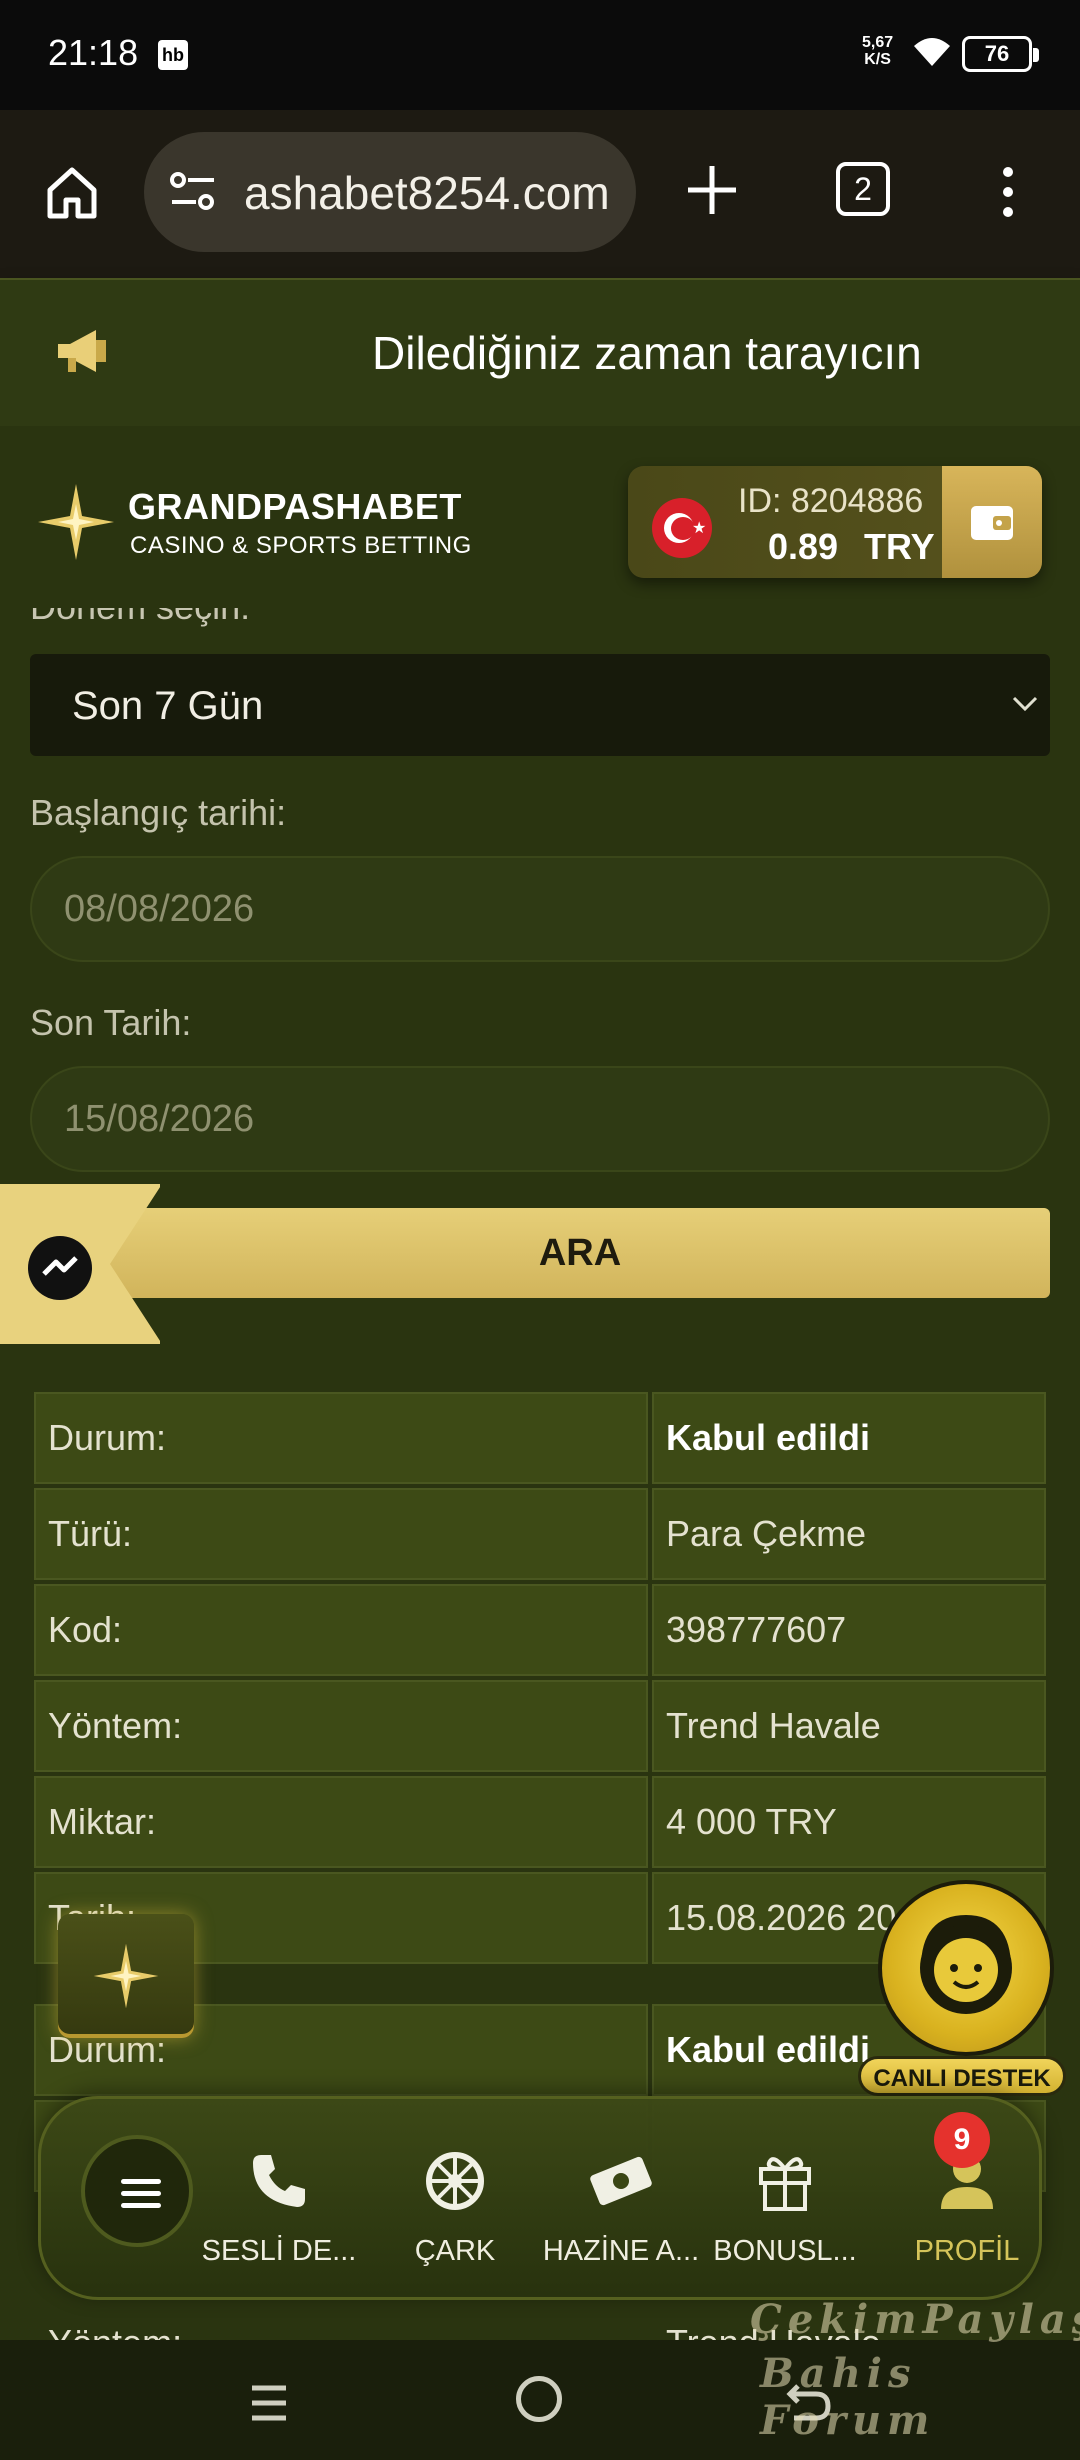  I want to click on table-row: Durum: Kabul edildi, so click(540, 1440).